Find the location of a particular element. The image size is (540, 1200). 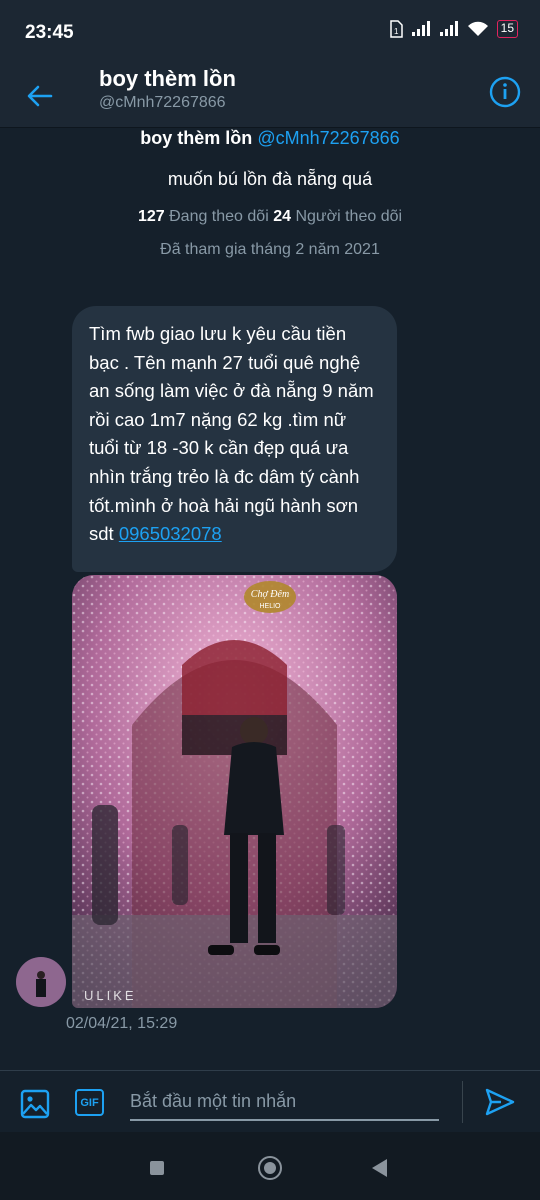

gif-button: GIF is located at coordinates (89, 1102).